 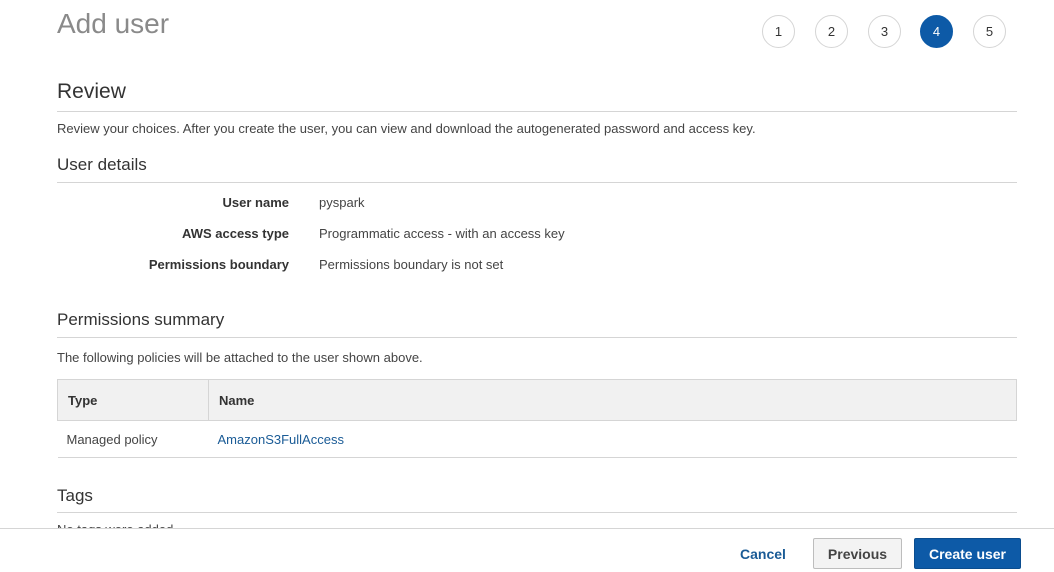 I want to click on step-4: 4, so click(x=936, y=31).